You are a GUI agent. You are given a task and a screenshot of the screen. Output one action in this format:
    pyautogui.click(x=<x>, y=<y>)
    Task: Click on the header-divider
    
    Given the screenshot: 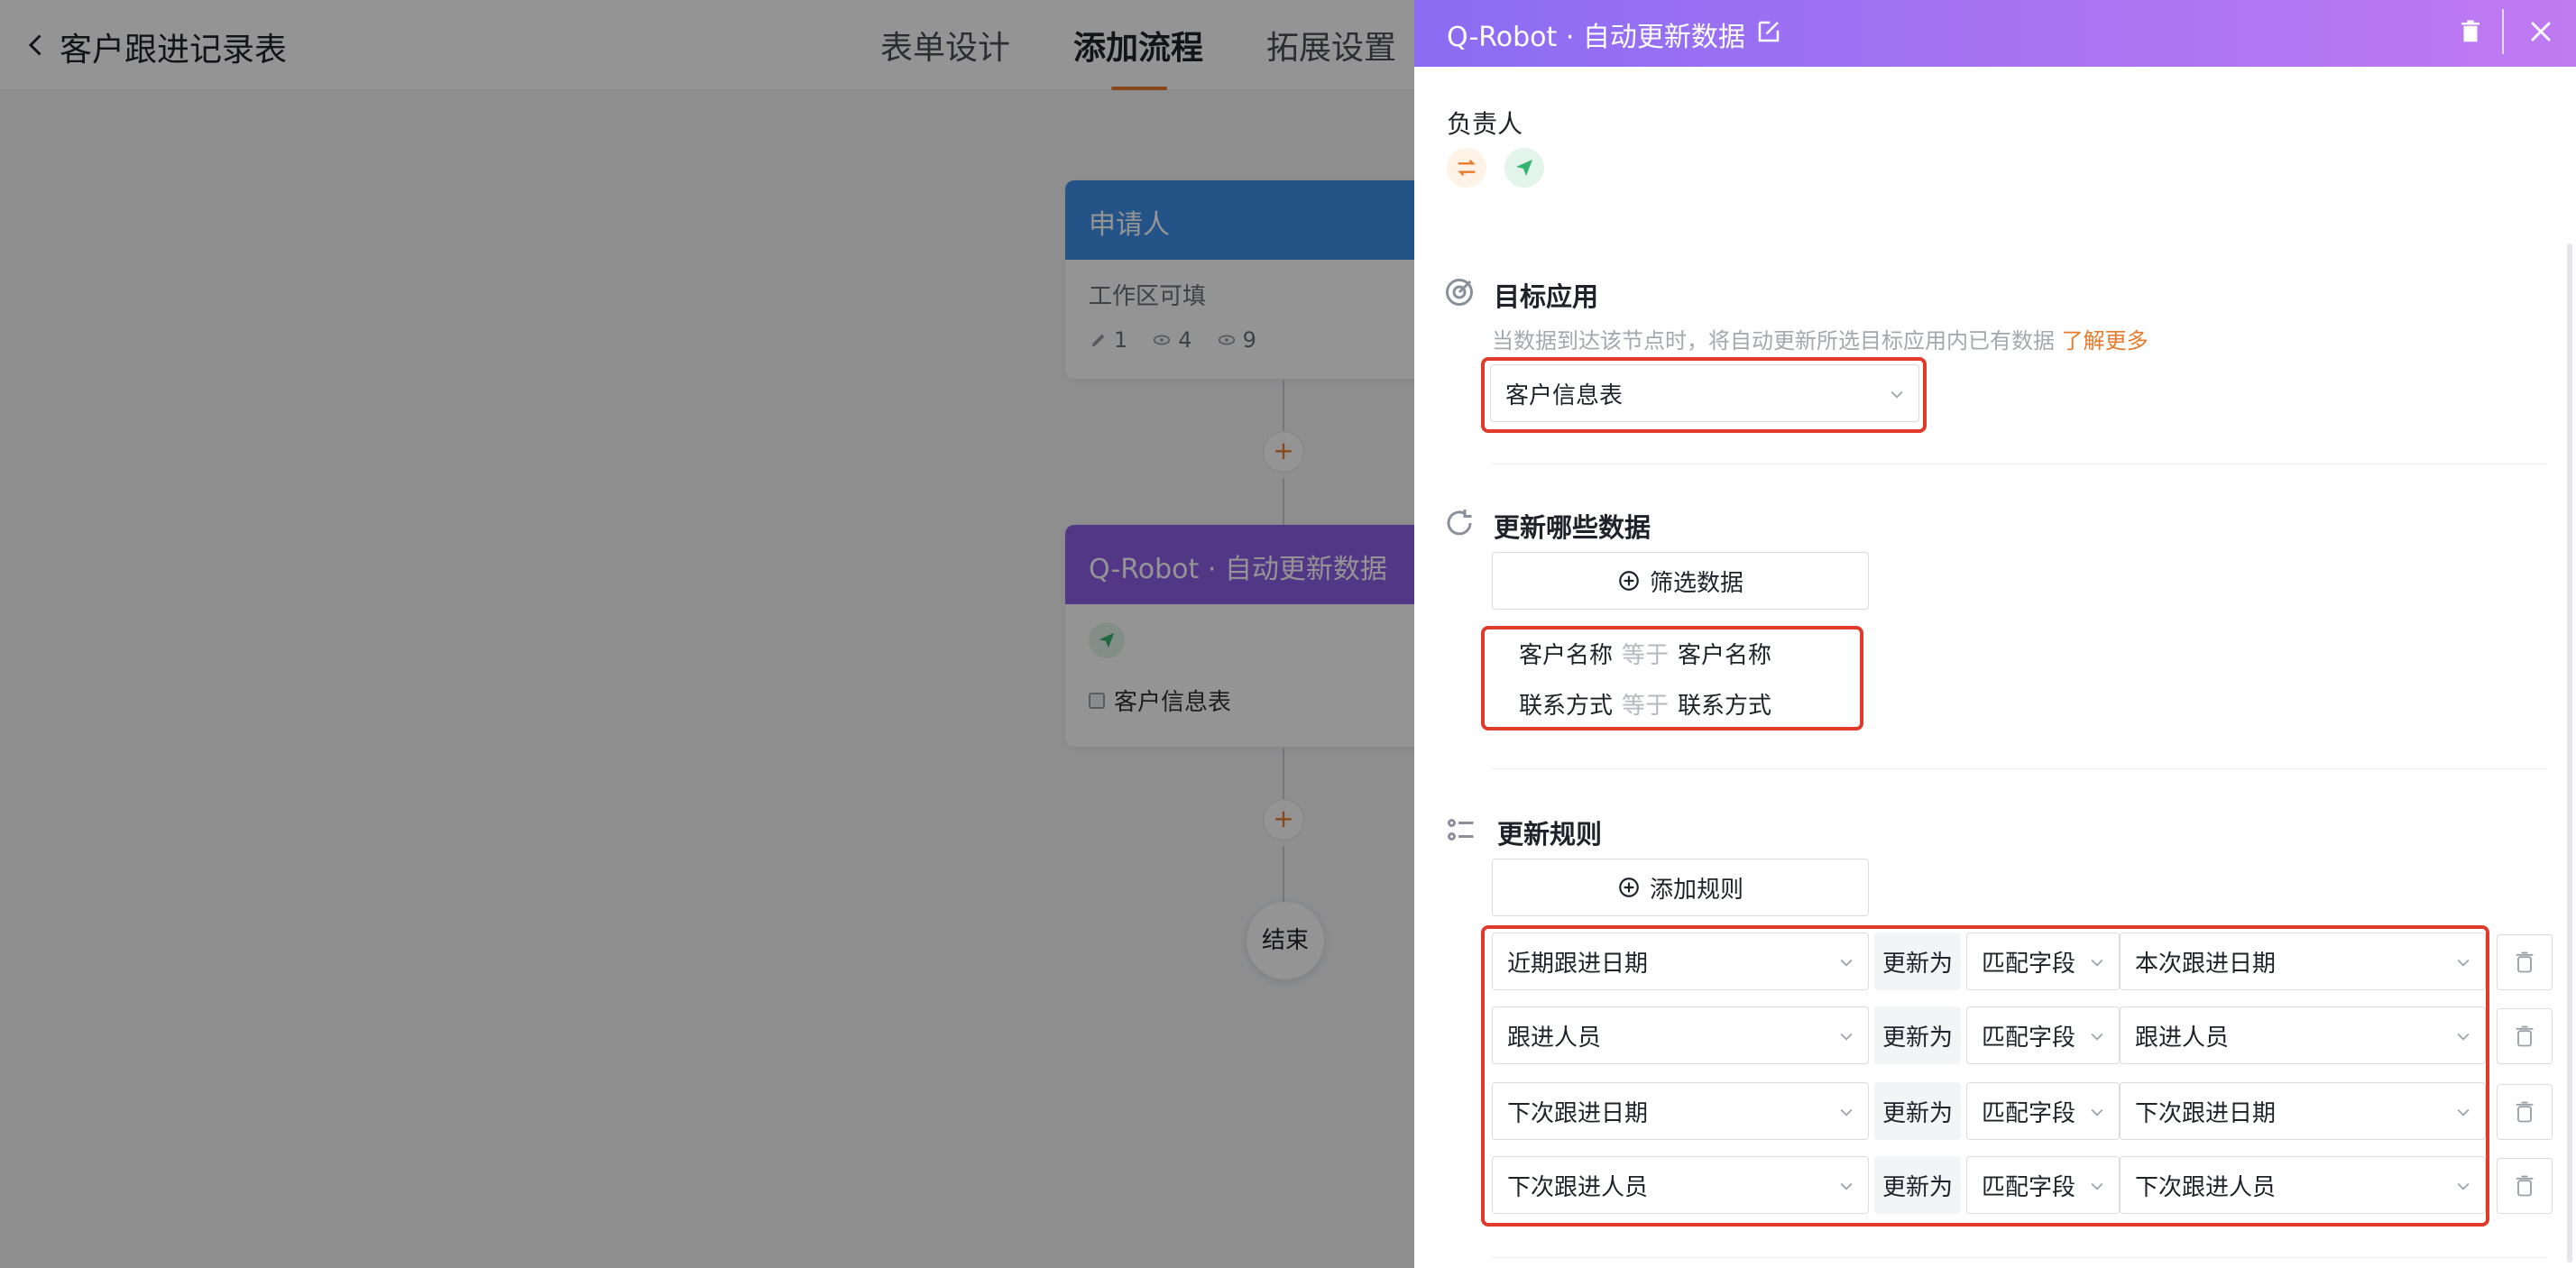 What is the action you would take?
    pyautogui.click(x=2503, y=31)
    